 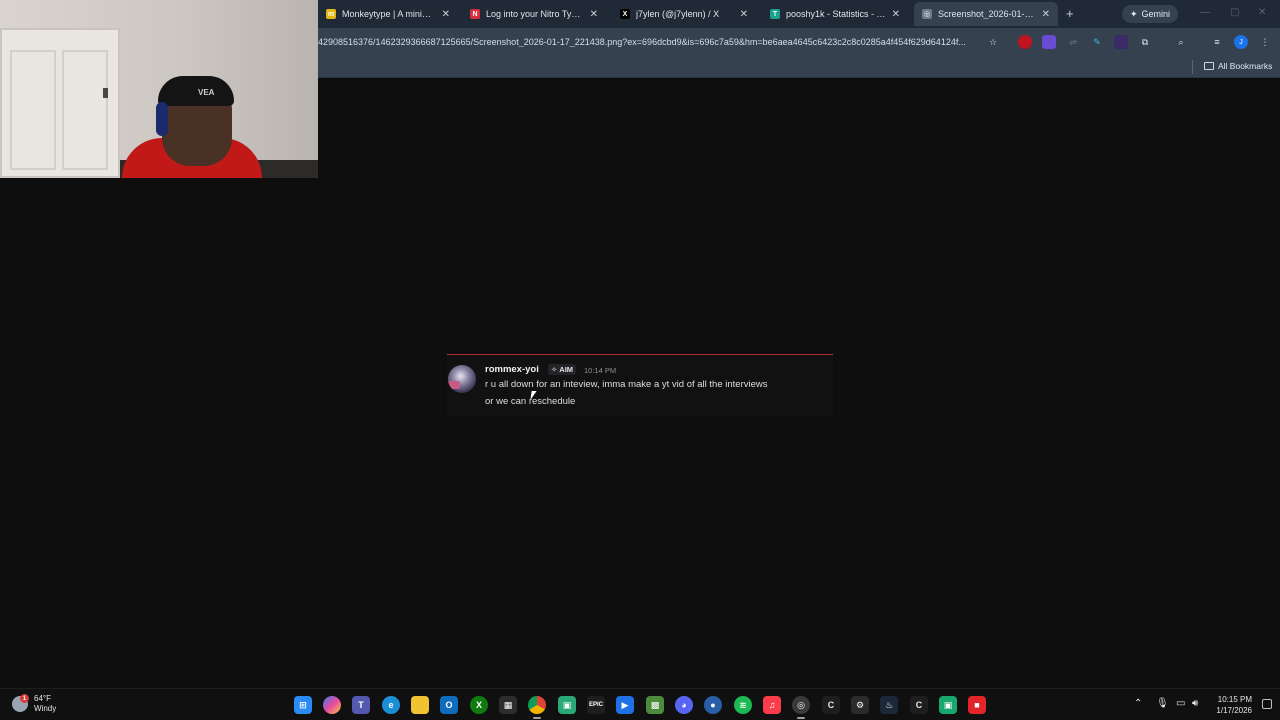 What do you see at coordinates (554, 369) in the screenshot?
I see `sparkle-icon: ✧` at bounding box center [554, 369].